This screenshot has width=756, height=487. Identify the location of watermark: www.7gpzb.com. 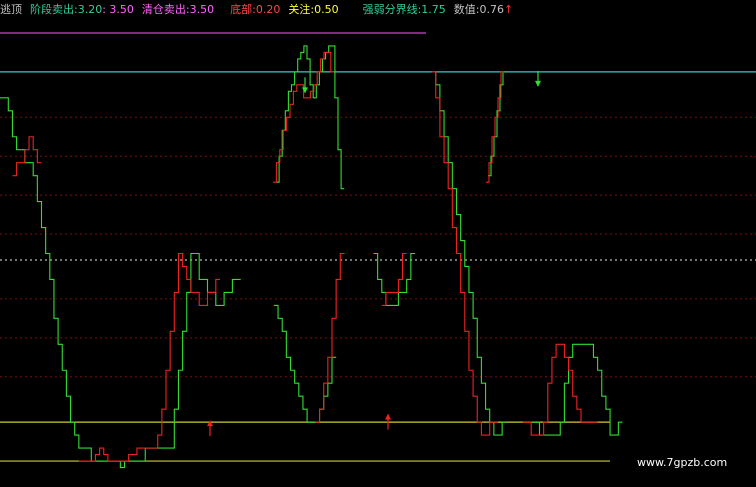
(682, 462).